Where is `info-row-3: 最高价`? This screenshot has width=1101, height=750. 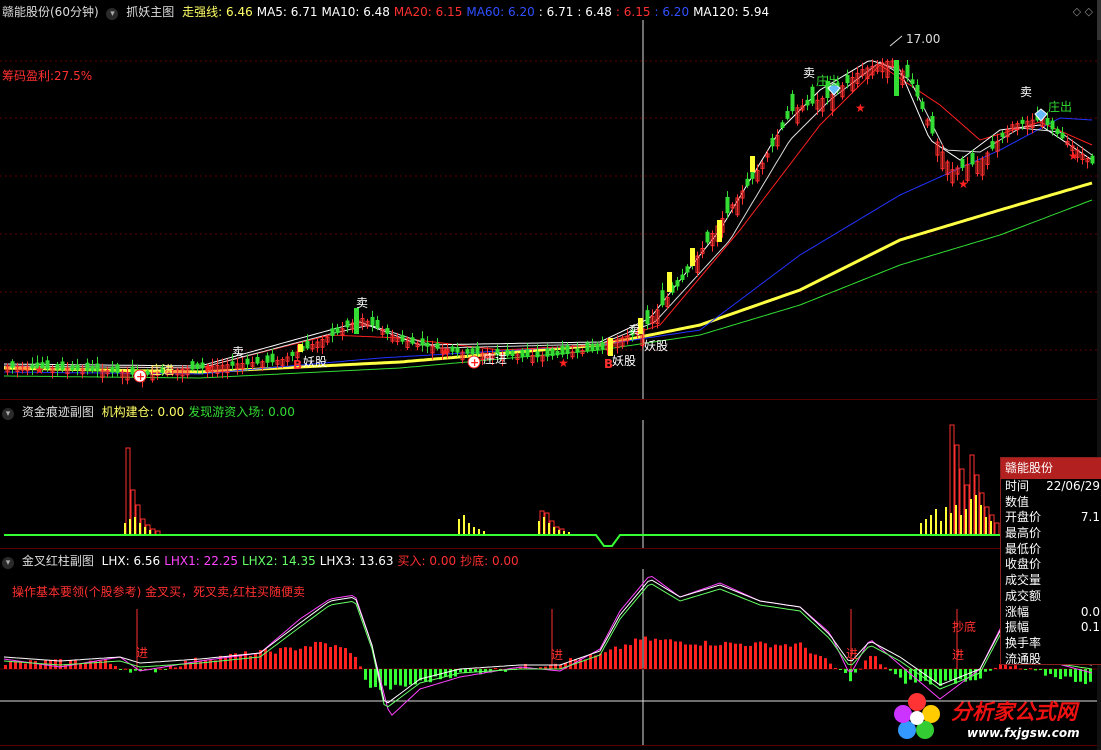
info-row-3: 最高价 is located at coordinates (1051, 534).